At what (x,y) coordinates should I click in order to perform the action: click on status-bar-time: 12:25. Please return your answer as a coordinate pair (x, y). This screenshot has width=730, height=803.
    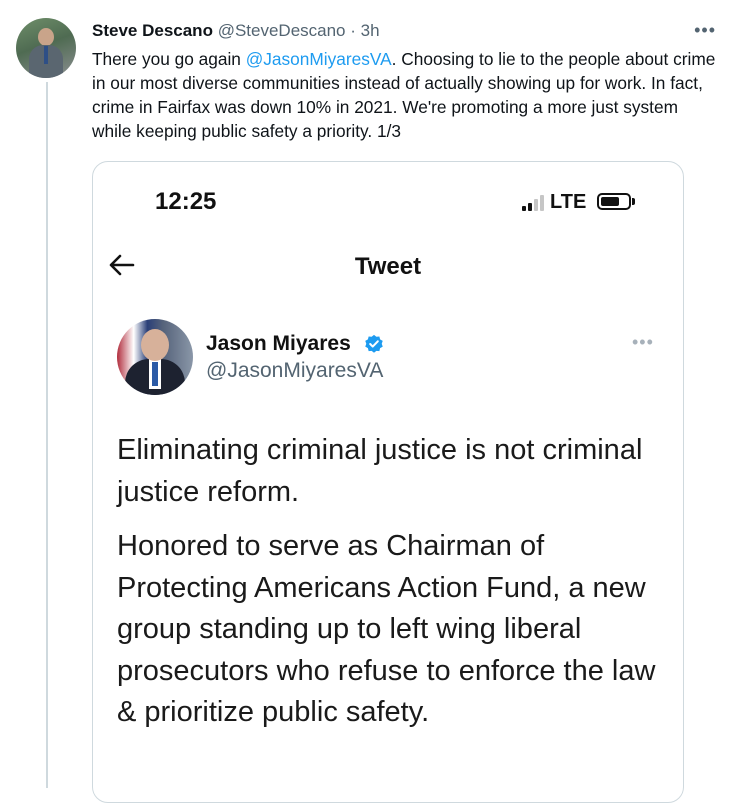
    Looking at the image, I should click on (186, 201).